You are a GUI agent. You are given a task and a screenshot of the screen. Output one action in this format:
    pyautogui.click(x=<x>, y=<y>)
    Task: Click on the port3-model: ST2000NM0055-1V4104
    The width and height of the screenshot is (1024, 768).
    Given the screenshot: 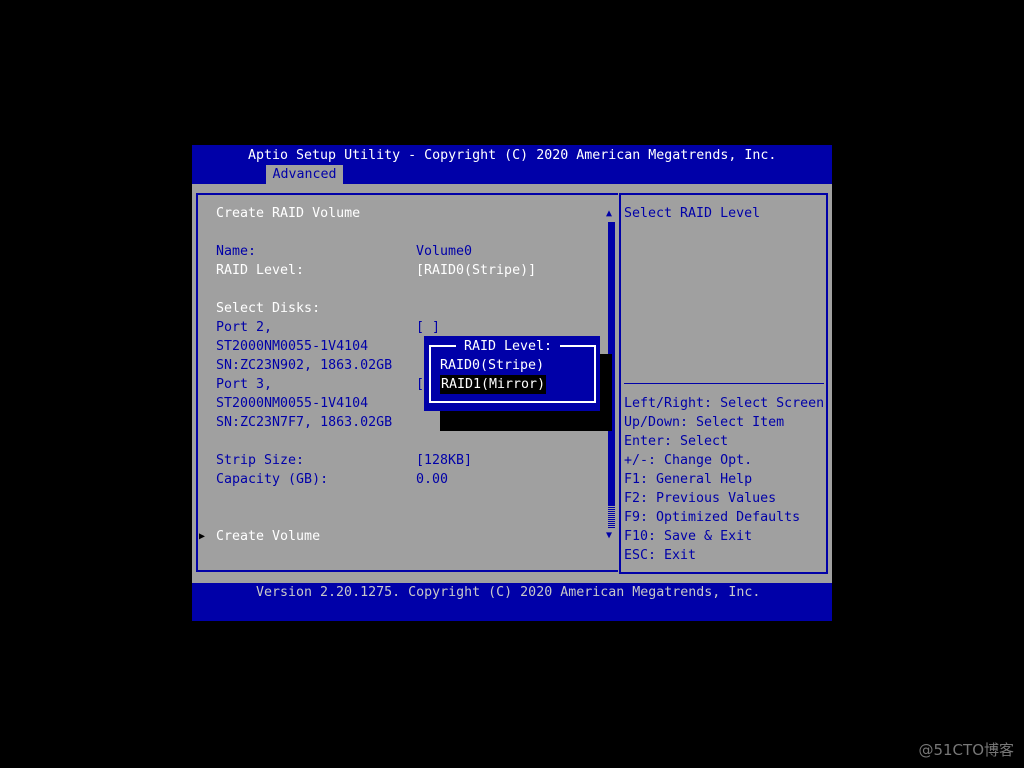 What is the action you would take?
    pyautogui.click(x=292, y=403)
    